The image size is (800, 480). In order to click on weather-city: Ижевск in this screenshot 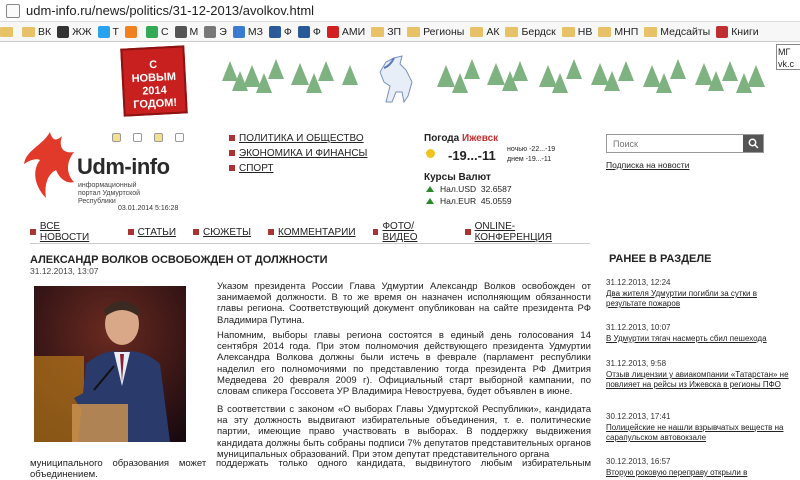, I will do `click(480, 138)`.